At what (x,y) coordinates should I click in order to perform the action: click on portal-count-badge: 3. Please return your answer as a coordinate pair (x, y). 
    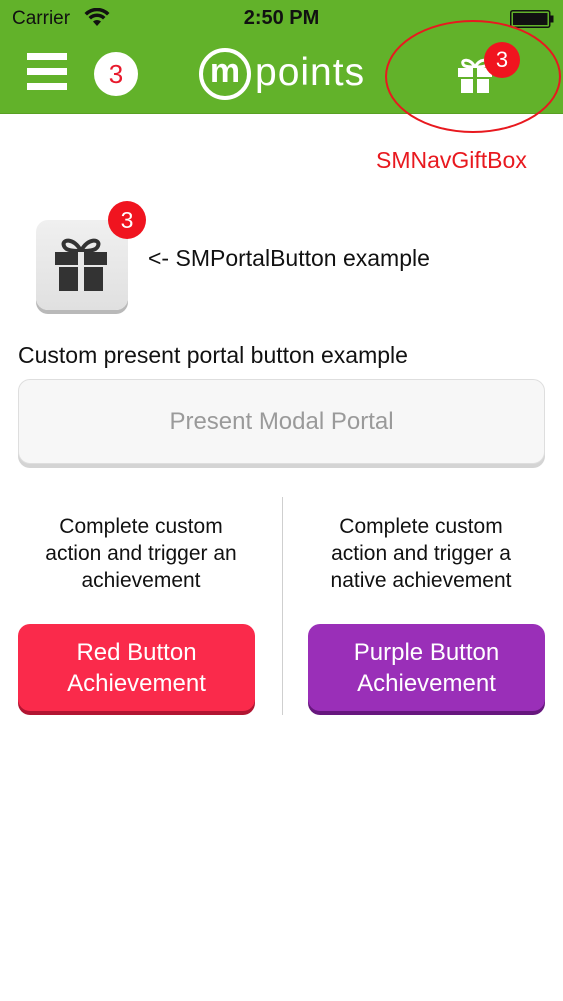
    Looking at the image, I should click on (127, 220).